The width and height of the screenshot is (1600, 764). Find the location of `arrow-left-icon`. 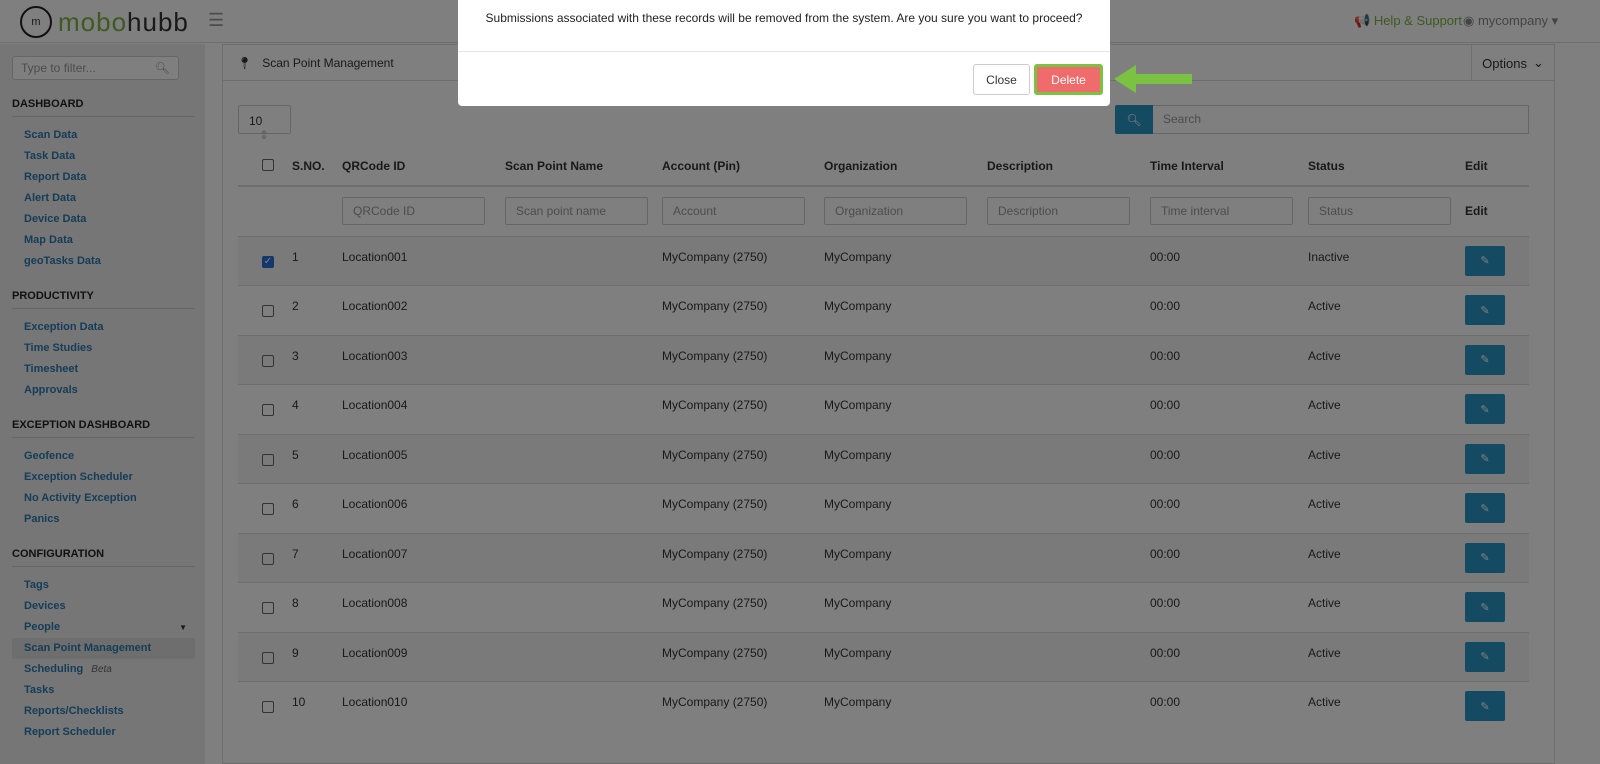

arrow-left-icon is located at coordinates (1153, 79).